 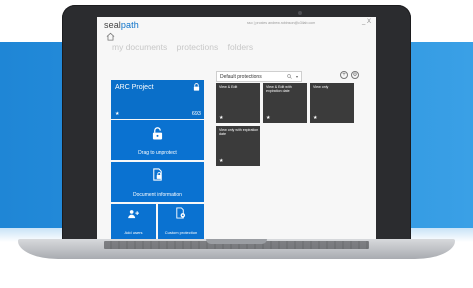 What do you see at coordinates (281, 23) in the screenshot?
I see `account-links: sso | proxies andrew.robinson@c3ilab.com` at bounding box center [281, 23].